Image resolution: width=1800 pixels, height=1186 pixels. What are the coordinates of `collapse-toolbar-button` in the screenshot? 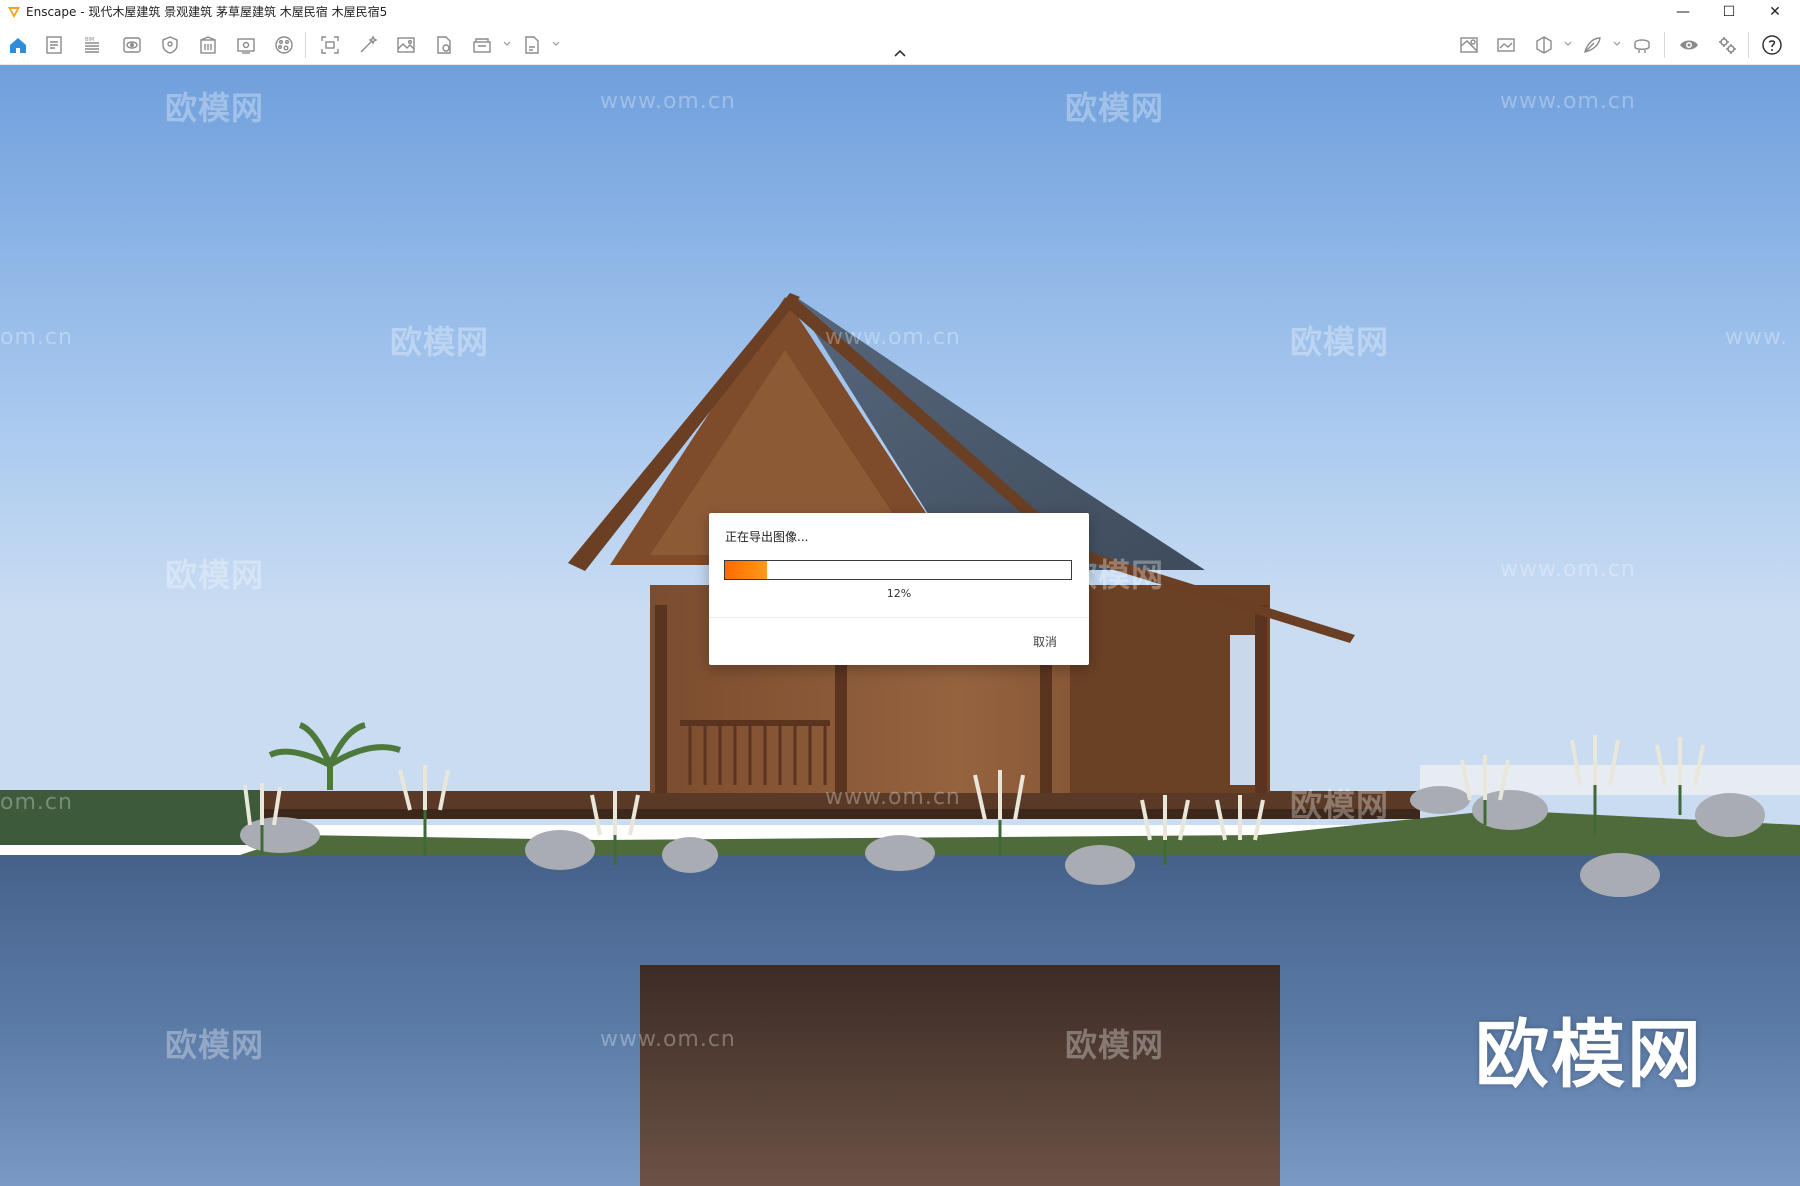 It's located at (900, 53).